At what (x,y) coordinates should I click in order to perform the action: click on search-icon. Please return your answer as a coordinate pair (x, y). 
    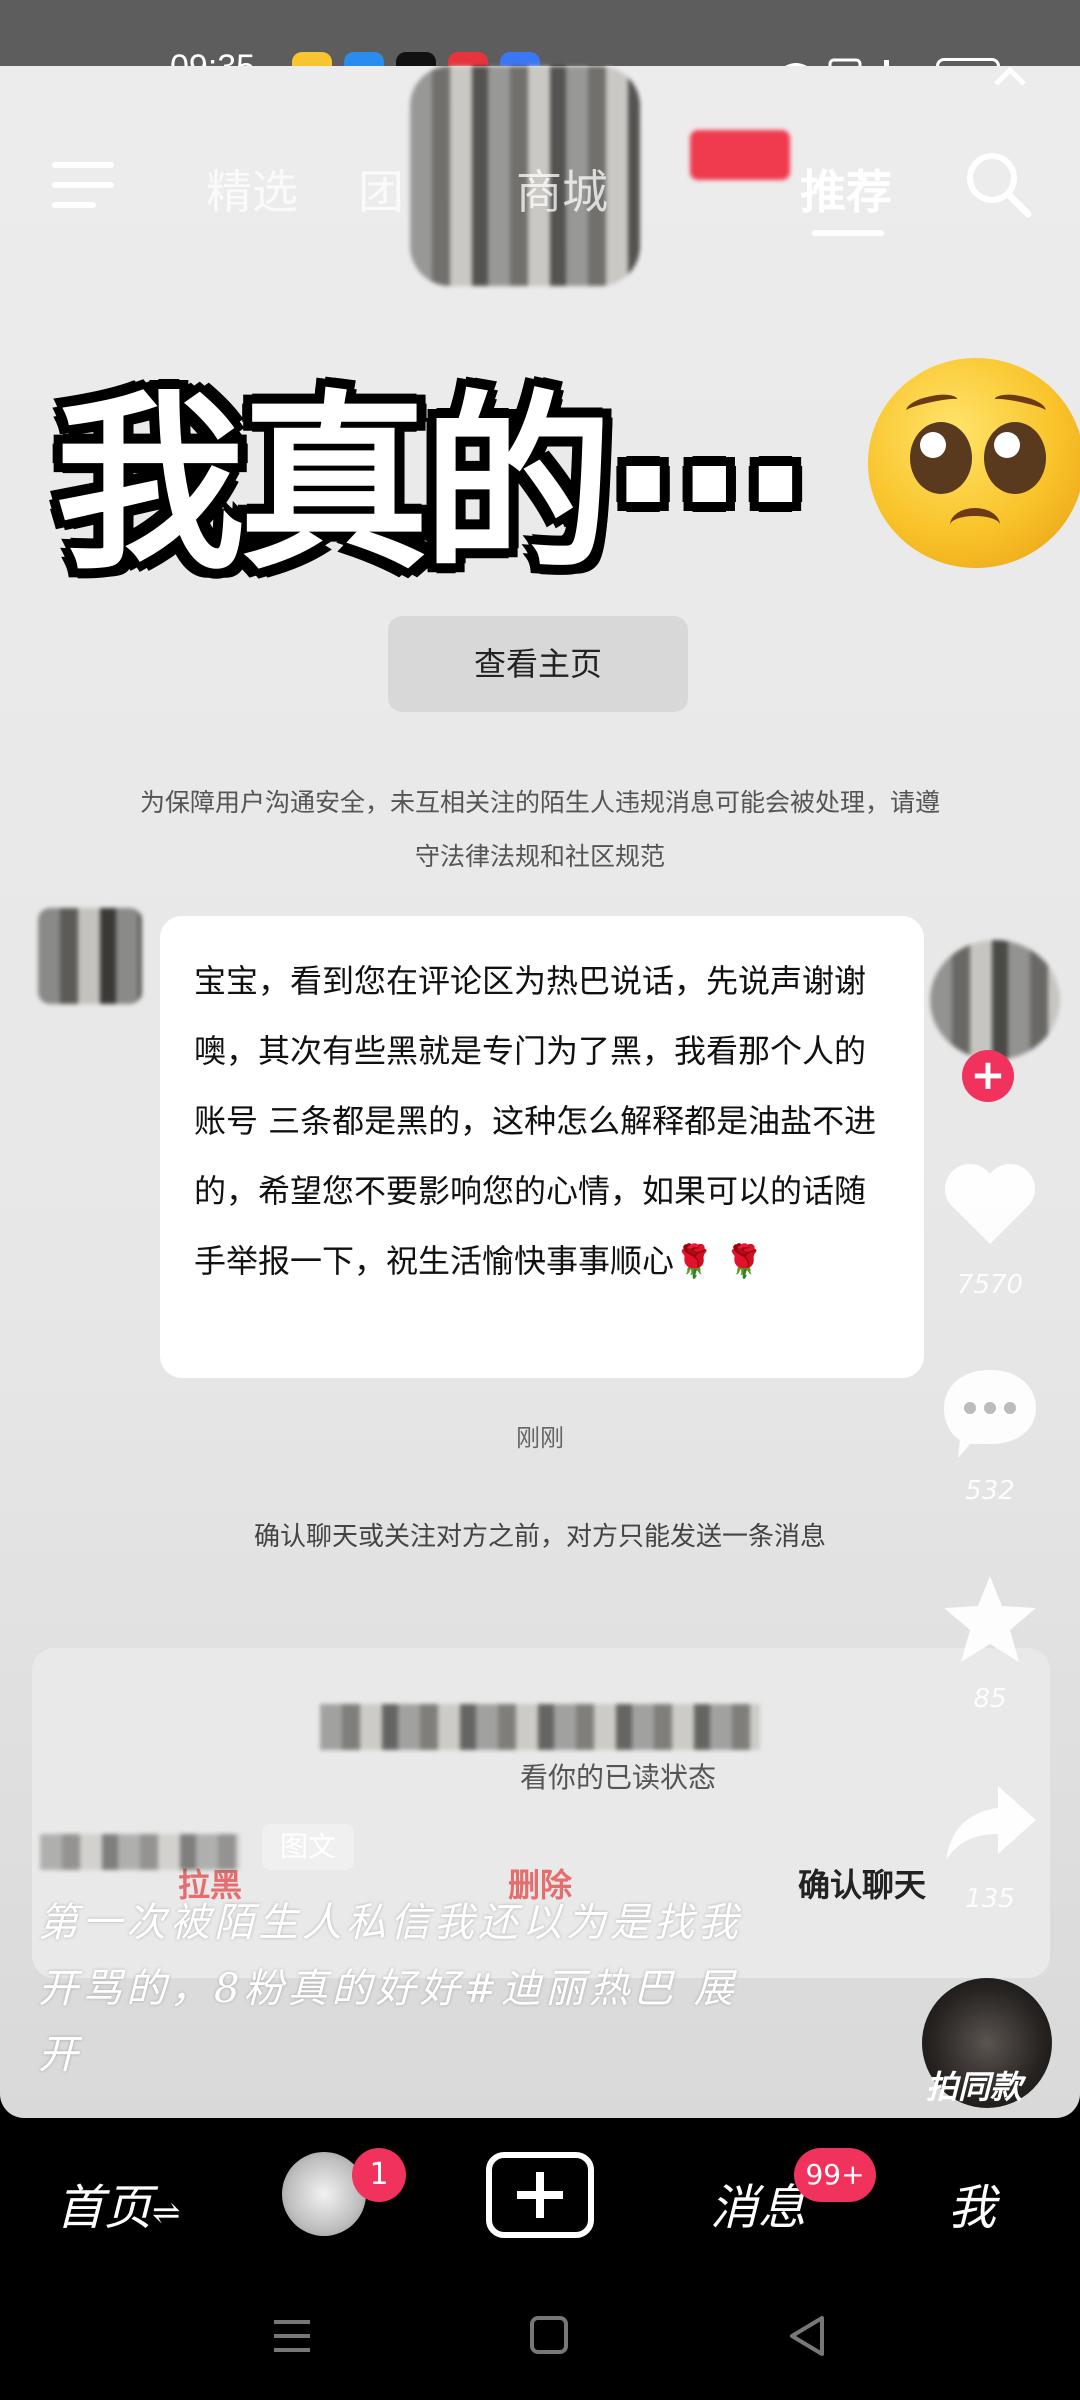
    Looking at the image, I should click on (999, 185).